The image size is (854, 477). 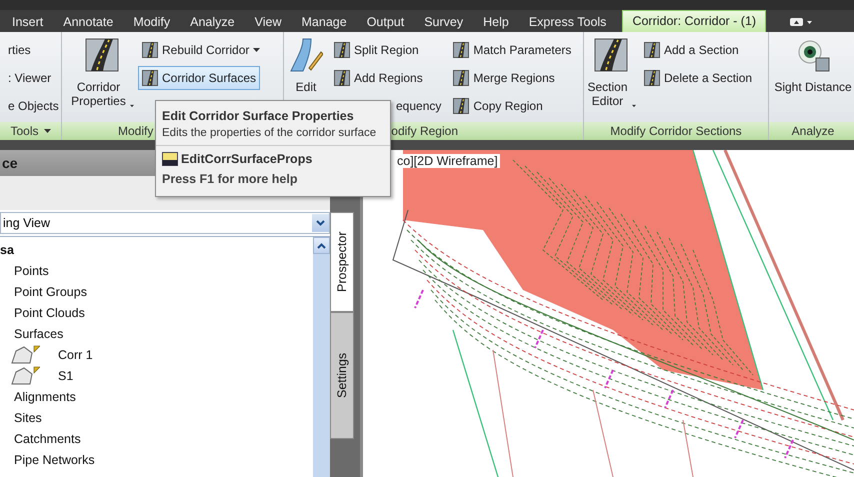 I want to click on tool-button: Copy Region, so click(x=498, y=106).